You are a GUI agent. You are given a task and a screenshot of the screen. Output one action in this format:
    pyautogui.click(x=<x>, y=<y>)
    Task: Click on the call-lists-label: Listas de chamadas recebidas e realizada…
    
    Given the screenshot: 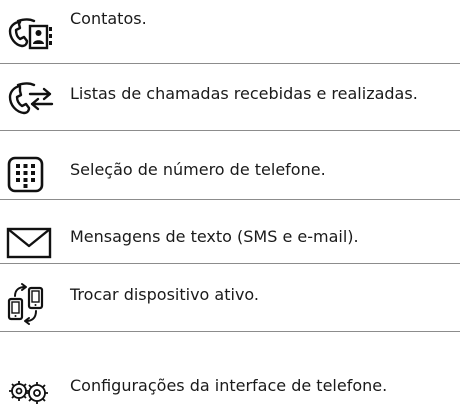 What is the action you would take?
    pyautogui.click(x=244, y=93)
    